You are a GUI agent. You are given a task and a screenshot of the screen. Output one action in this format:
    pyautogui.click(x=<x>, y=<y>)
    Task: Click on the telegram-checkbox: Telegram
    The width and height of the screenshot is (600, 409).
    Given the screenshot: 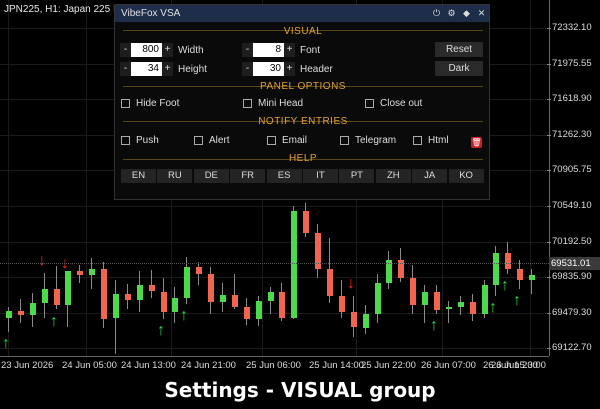 What is the action you would take?
    pyautogui.click(x=368, y=140)
    